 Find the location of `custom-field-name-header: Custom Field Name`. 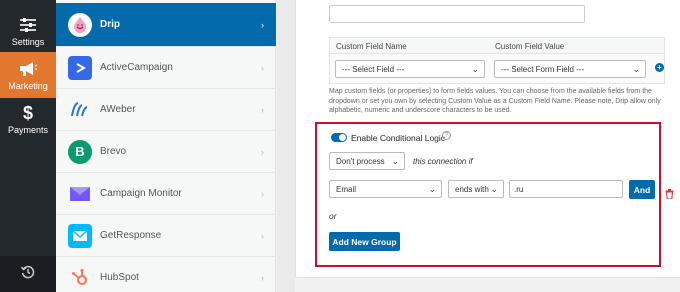

custom-field-name-header: Custom Field Name is located at coordinates (371, 46).